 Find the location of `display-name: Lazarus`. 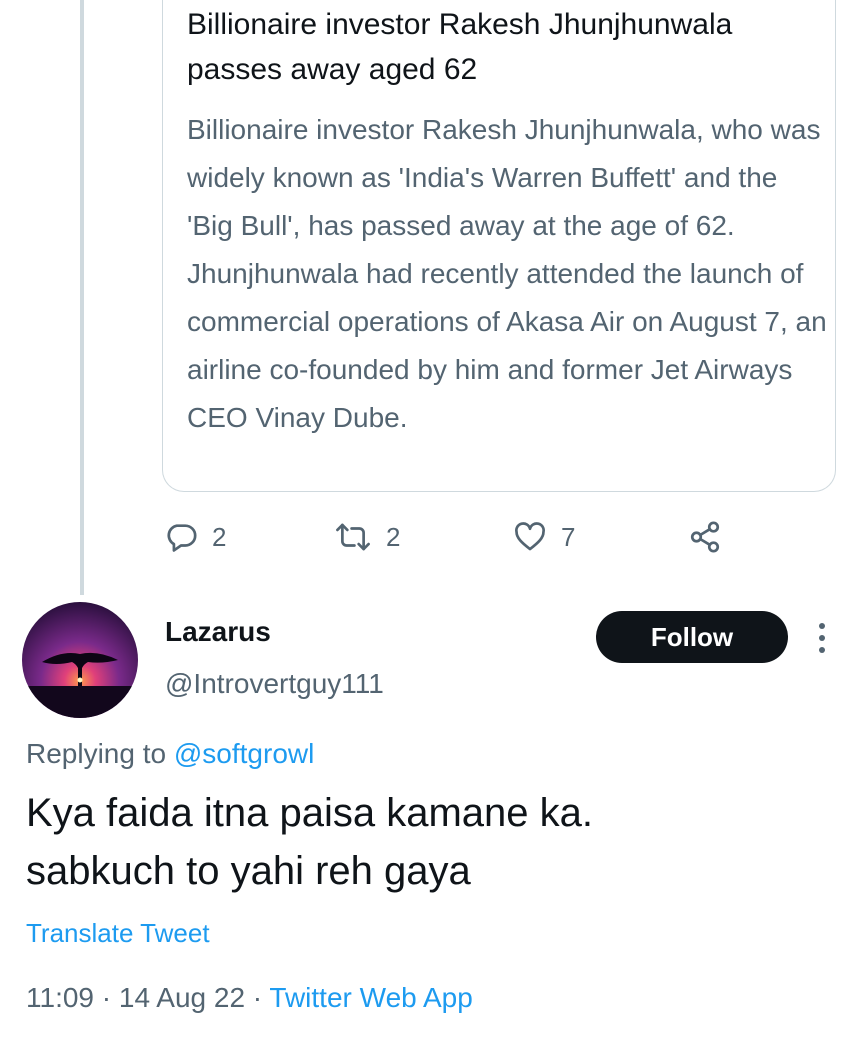

display-name: Lazarus is located at coordinates (218, 632).